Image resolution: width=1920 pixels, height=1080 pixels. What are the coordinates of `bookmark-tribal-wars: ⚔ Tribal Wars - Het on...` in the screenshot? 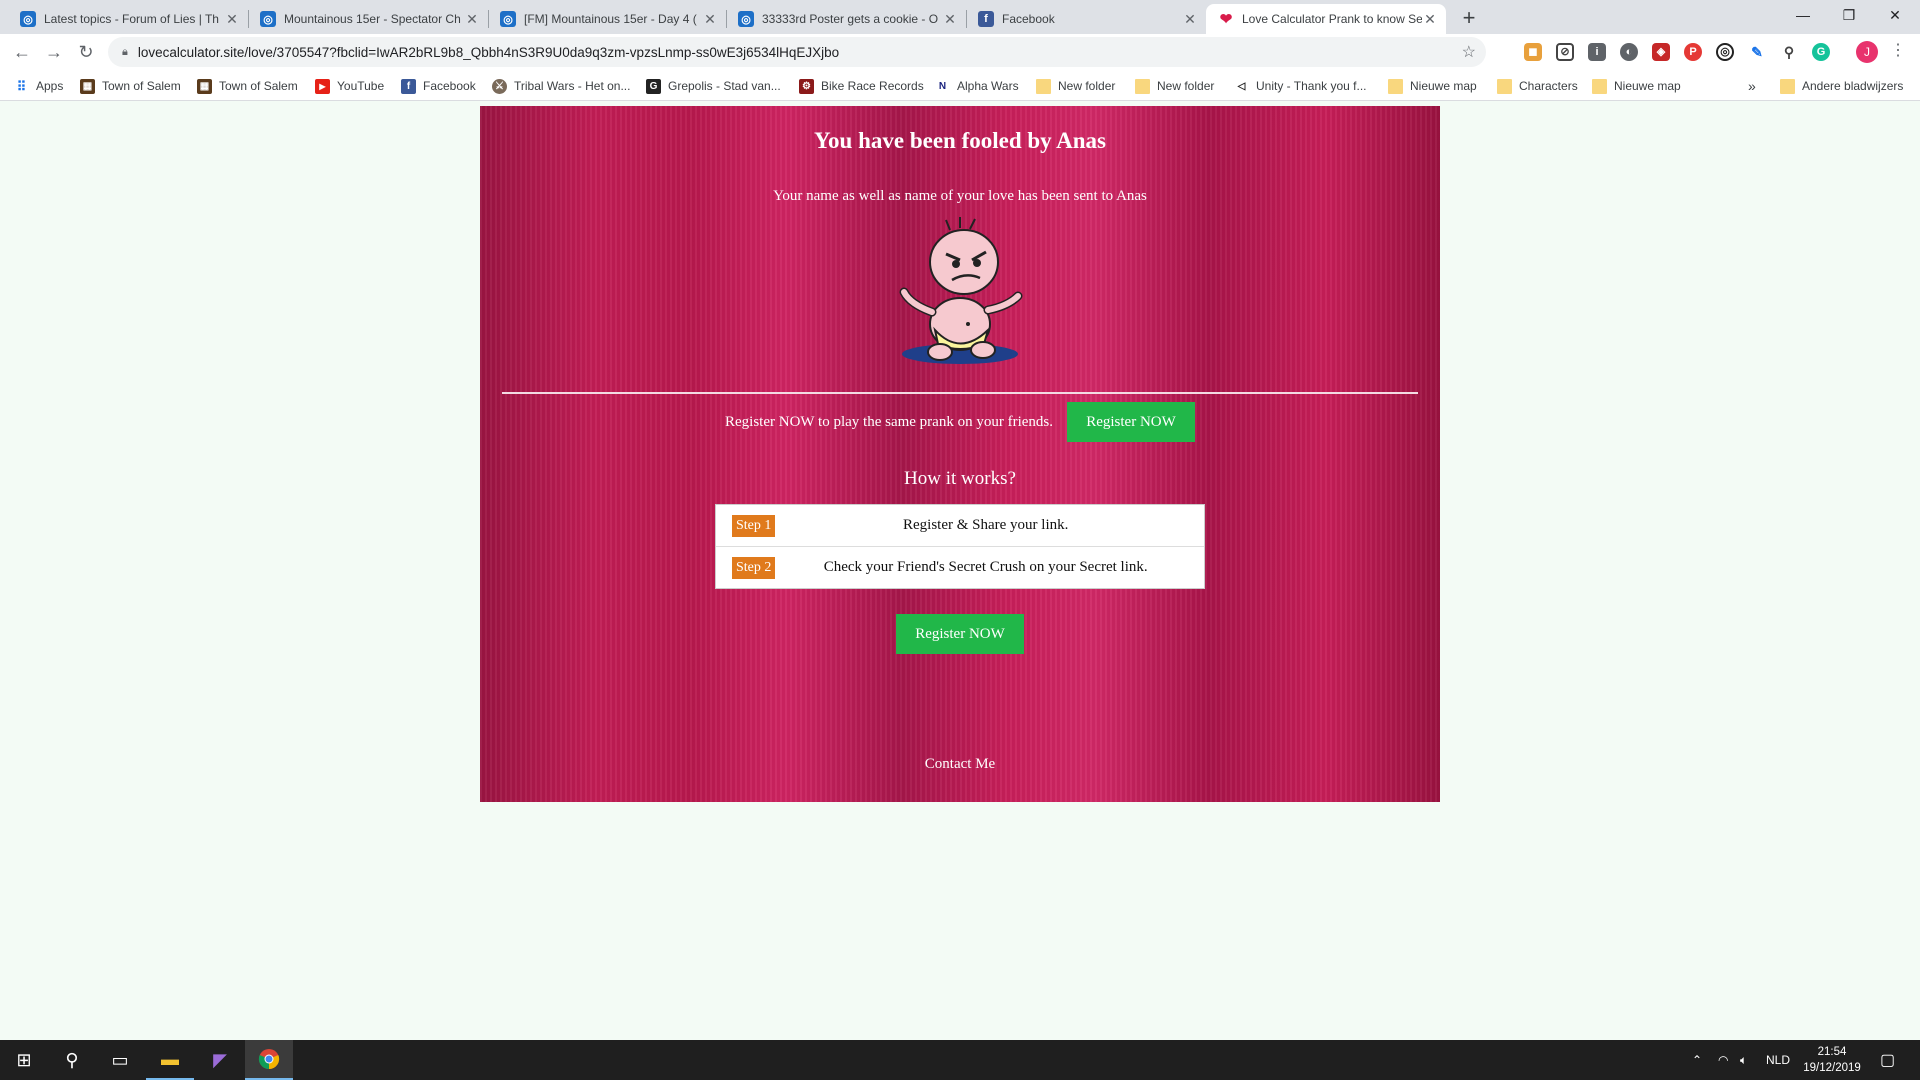 It's located at (561, 86).